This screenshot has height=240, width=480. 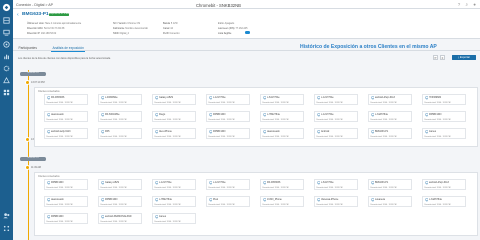 I want to click on client-name: RF-9353836, so click(x=58, y=98).